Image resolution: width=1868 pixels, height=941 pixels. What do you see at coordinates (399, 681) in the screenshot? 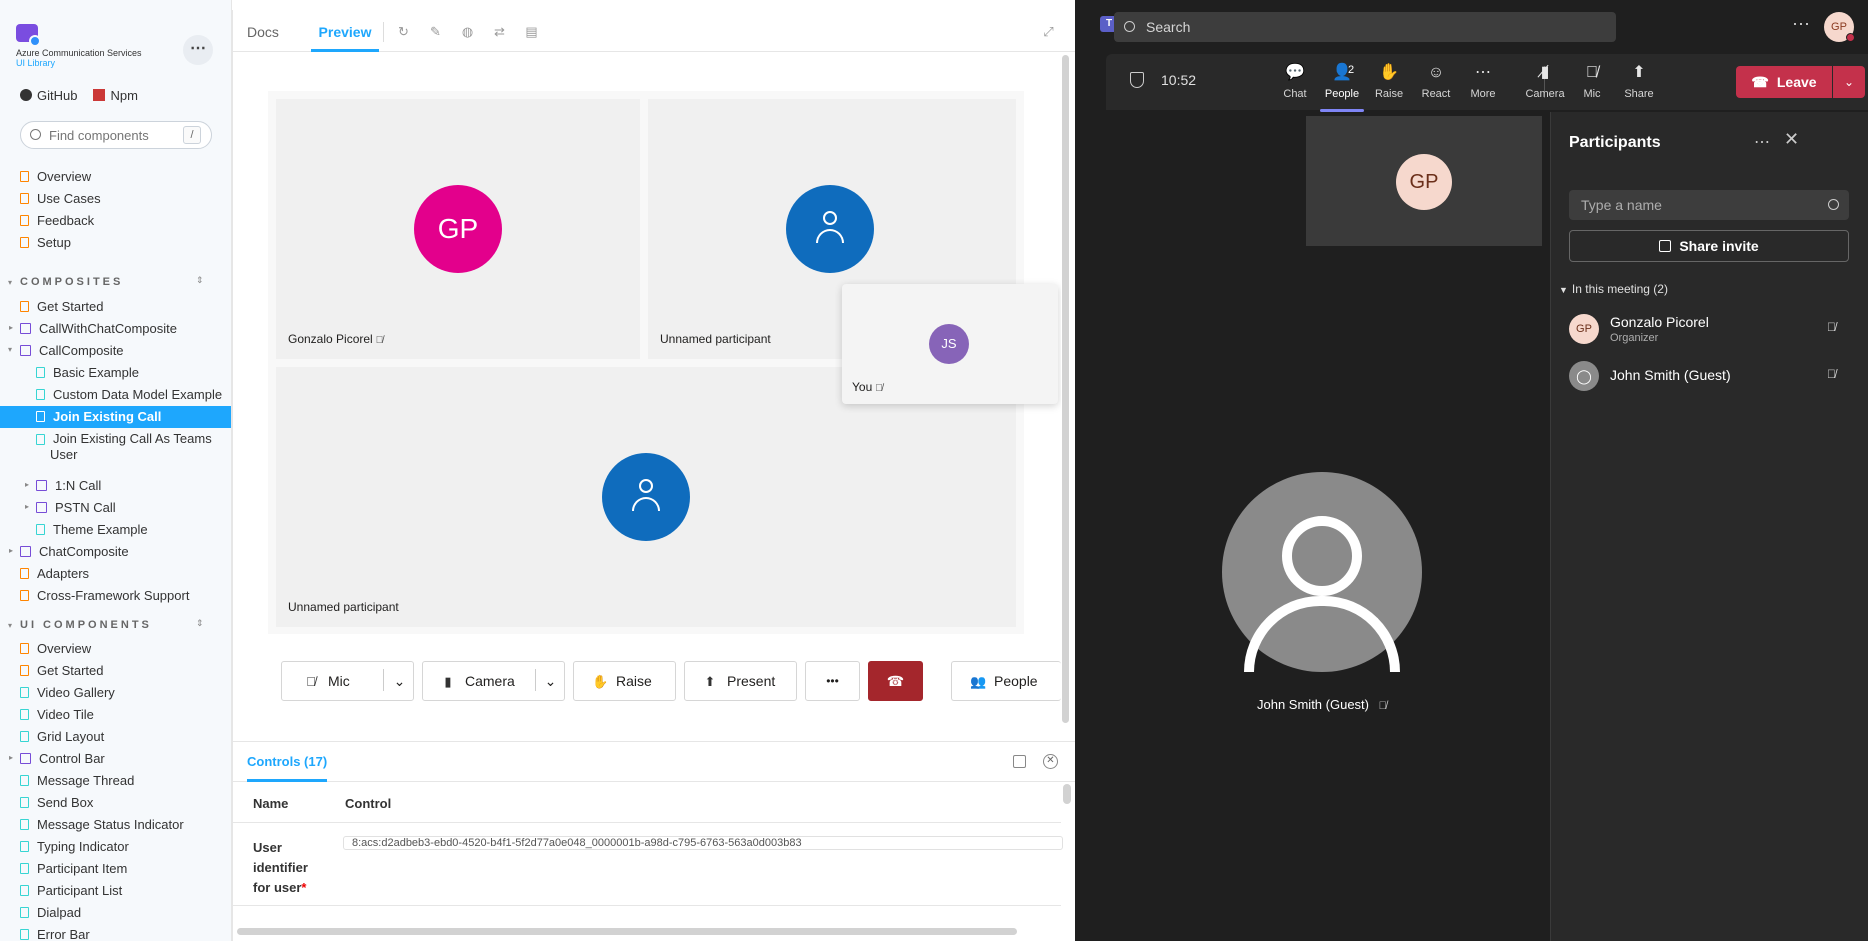
I see `mic-options-chevron-icon: ⌄` at bounding box center [399, 681].